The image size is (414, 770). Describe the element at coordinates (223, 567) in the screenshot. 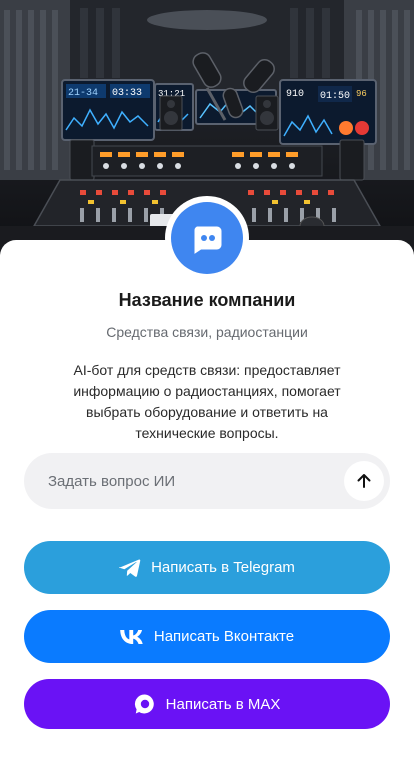

I see `telegram-button-label: Написать в Telegram` at that location.